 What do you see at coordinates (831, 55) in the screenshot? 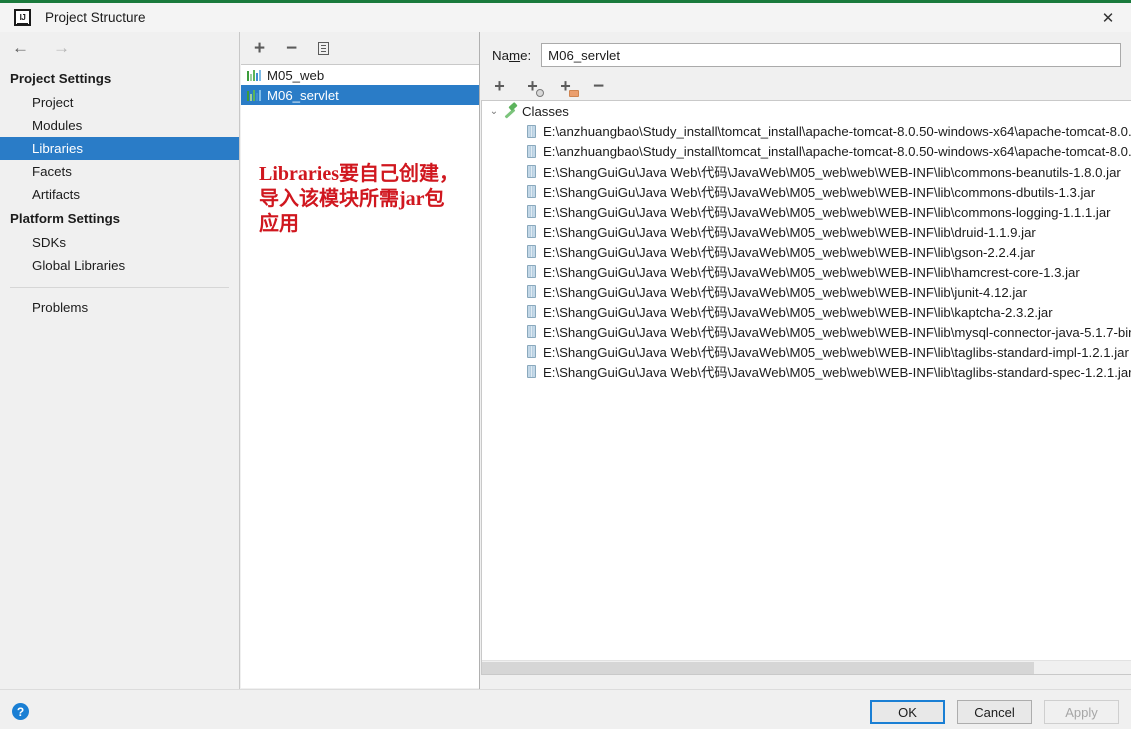
I see `name-input` at bounding box center [831, 55].